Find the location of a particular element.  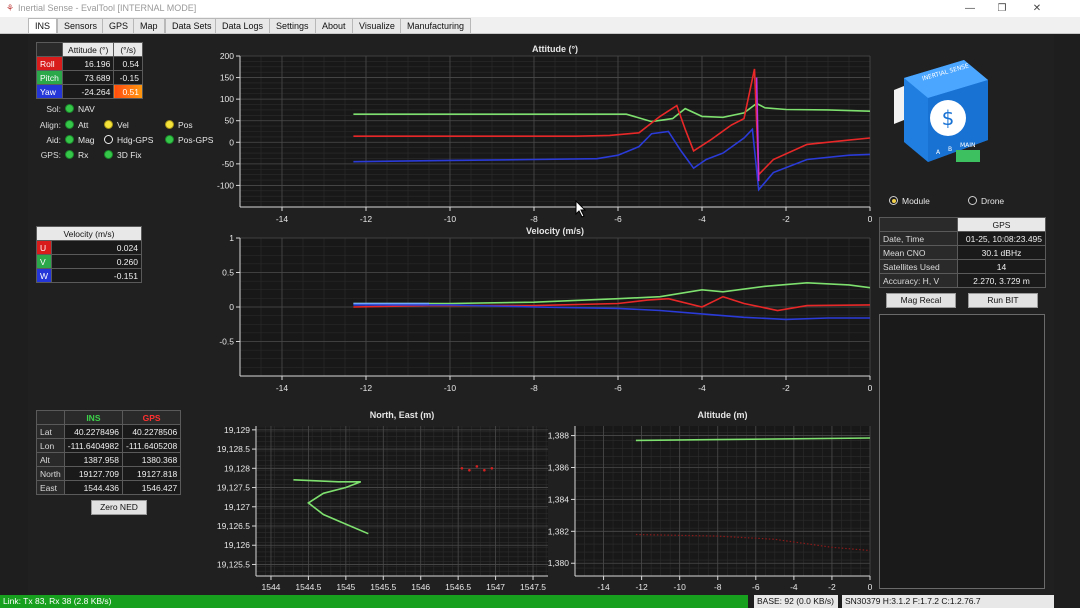

velocity-u-label: U is located at coordinates (44, 247).